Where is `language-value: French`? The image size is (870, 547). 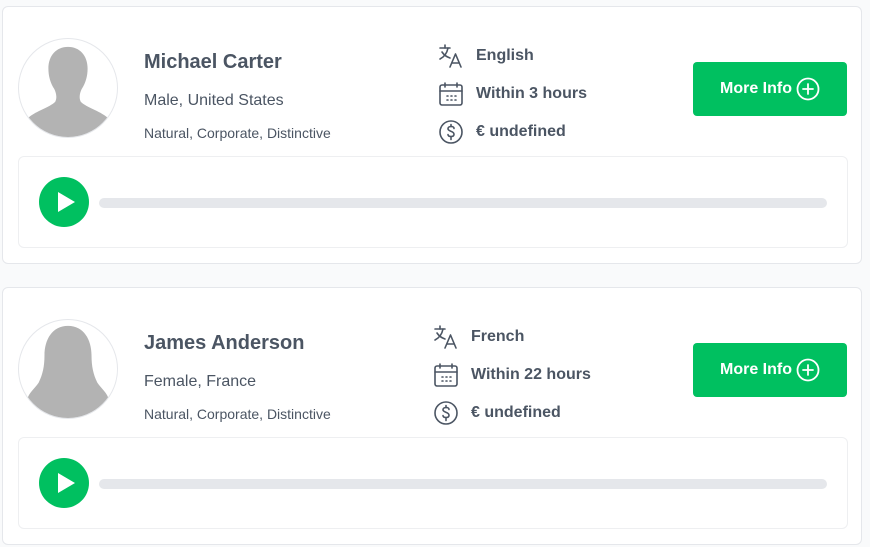 language-value: French is located at coordinates (498, 336).